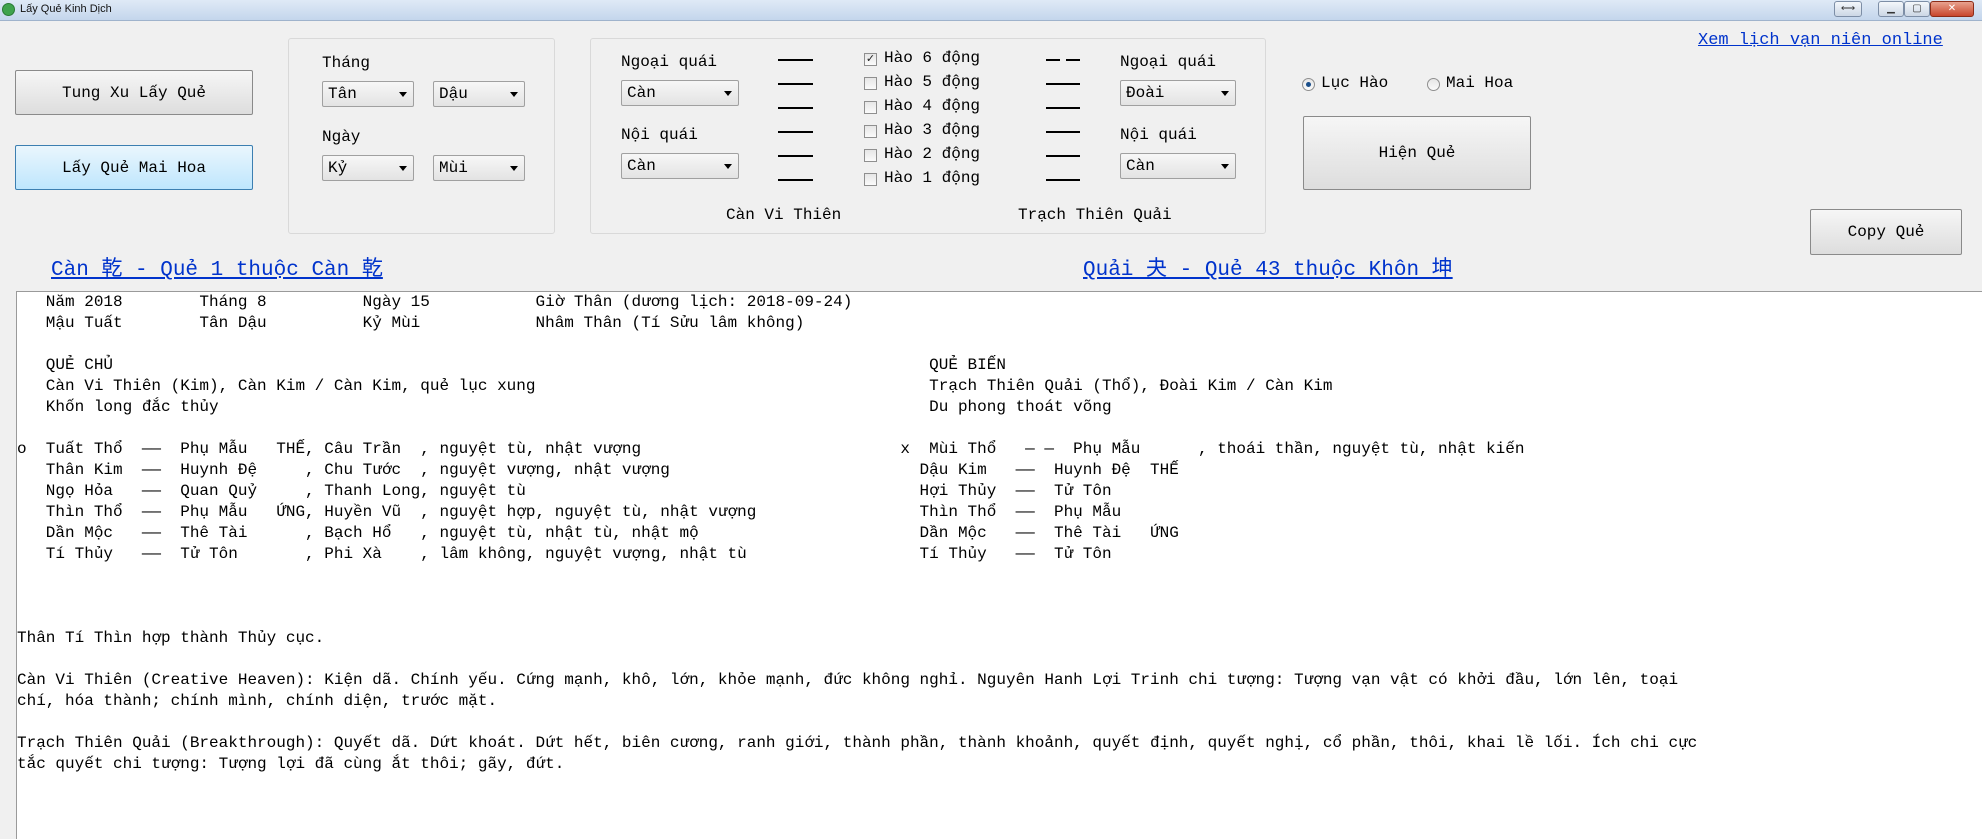 This screenshot has width=1982, height=839. Describe the element at coordinates (1095, 215) in the screenshot. I see `right-que-name: Trạch Thiên Quải` at that location.